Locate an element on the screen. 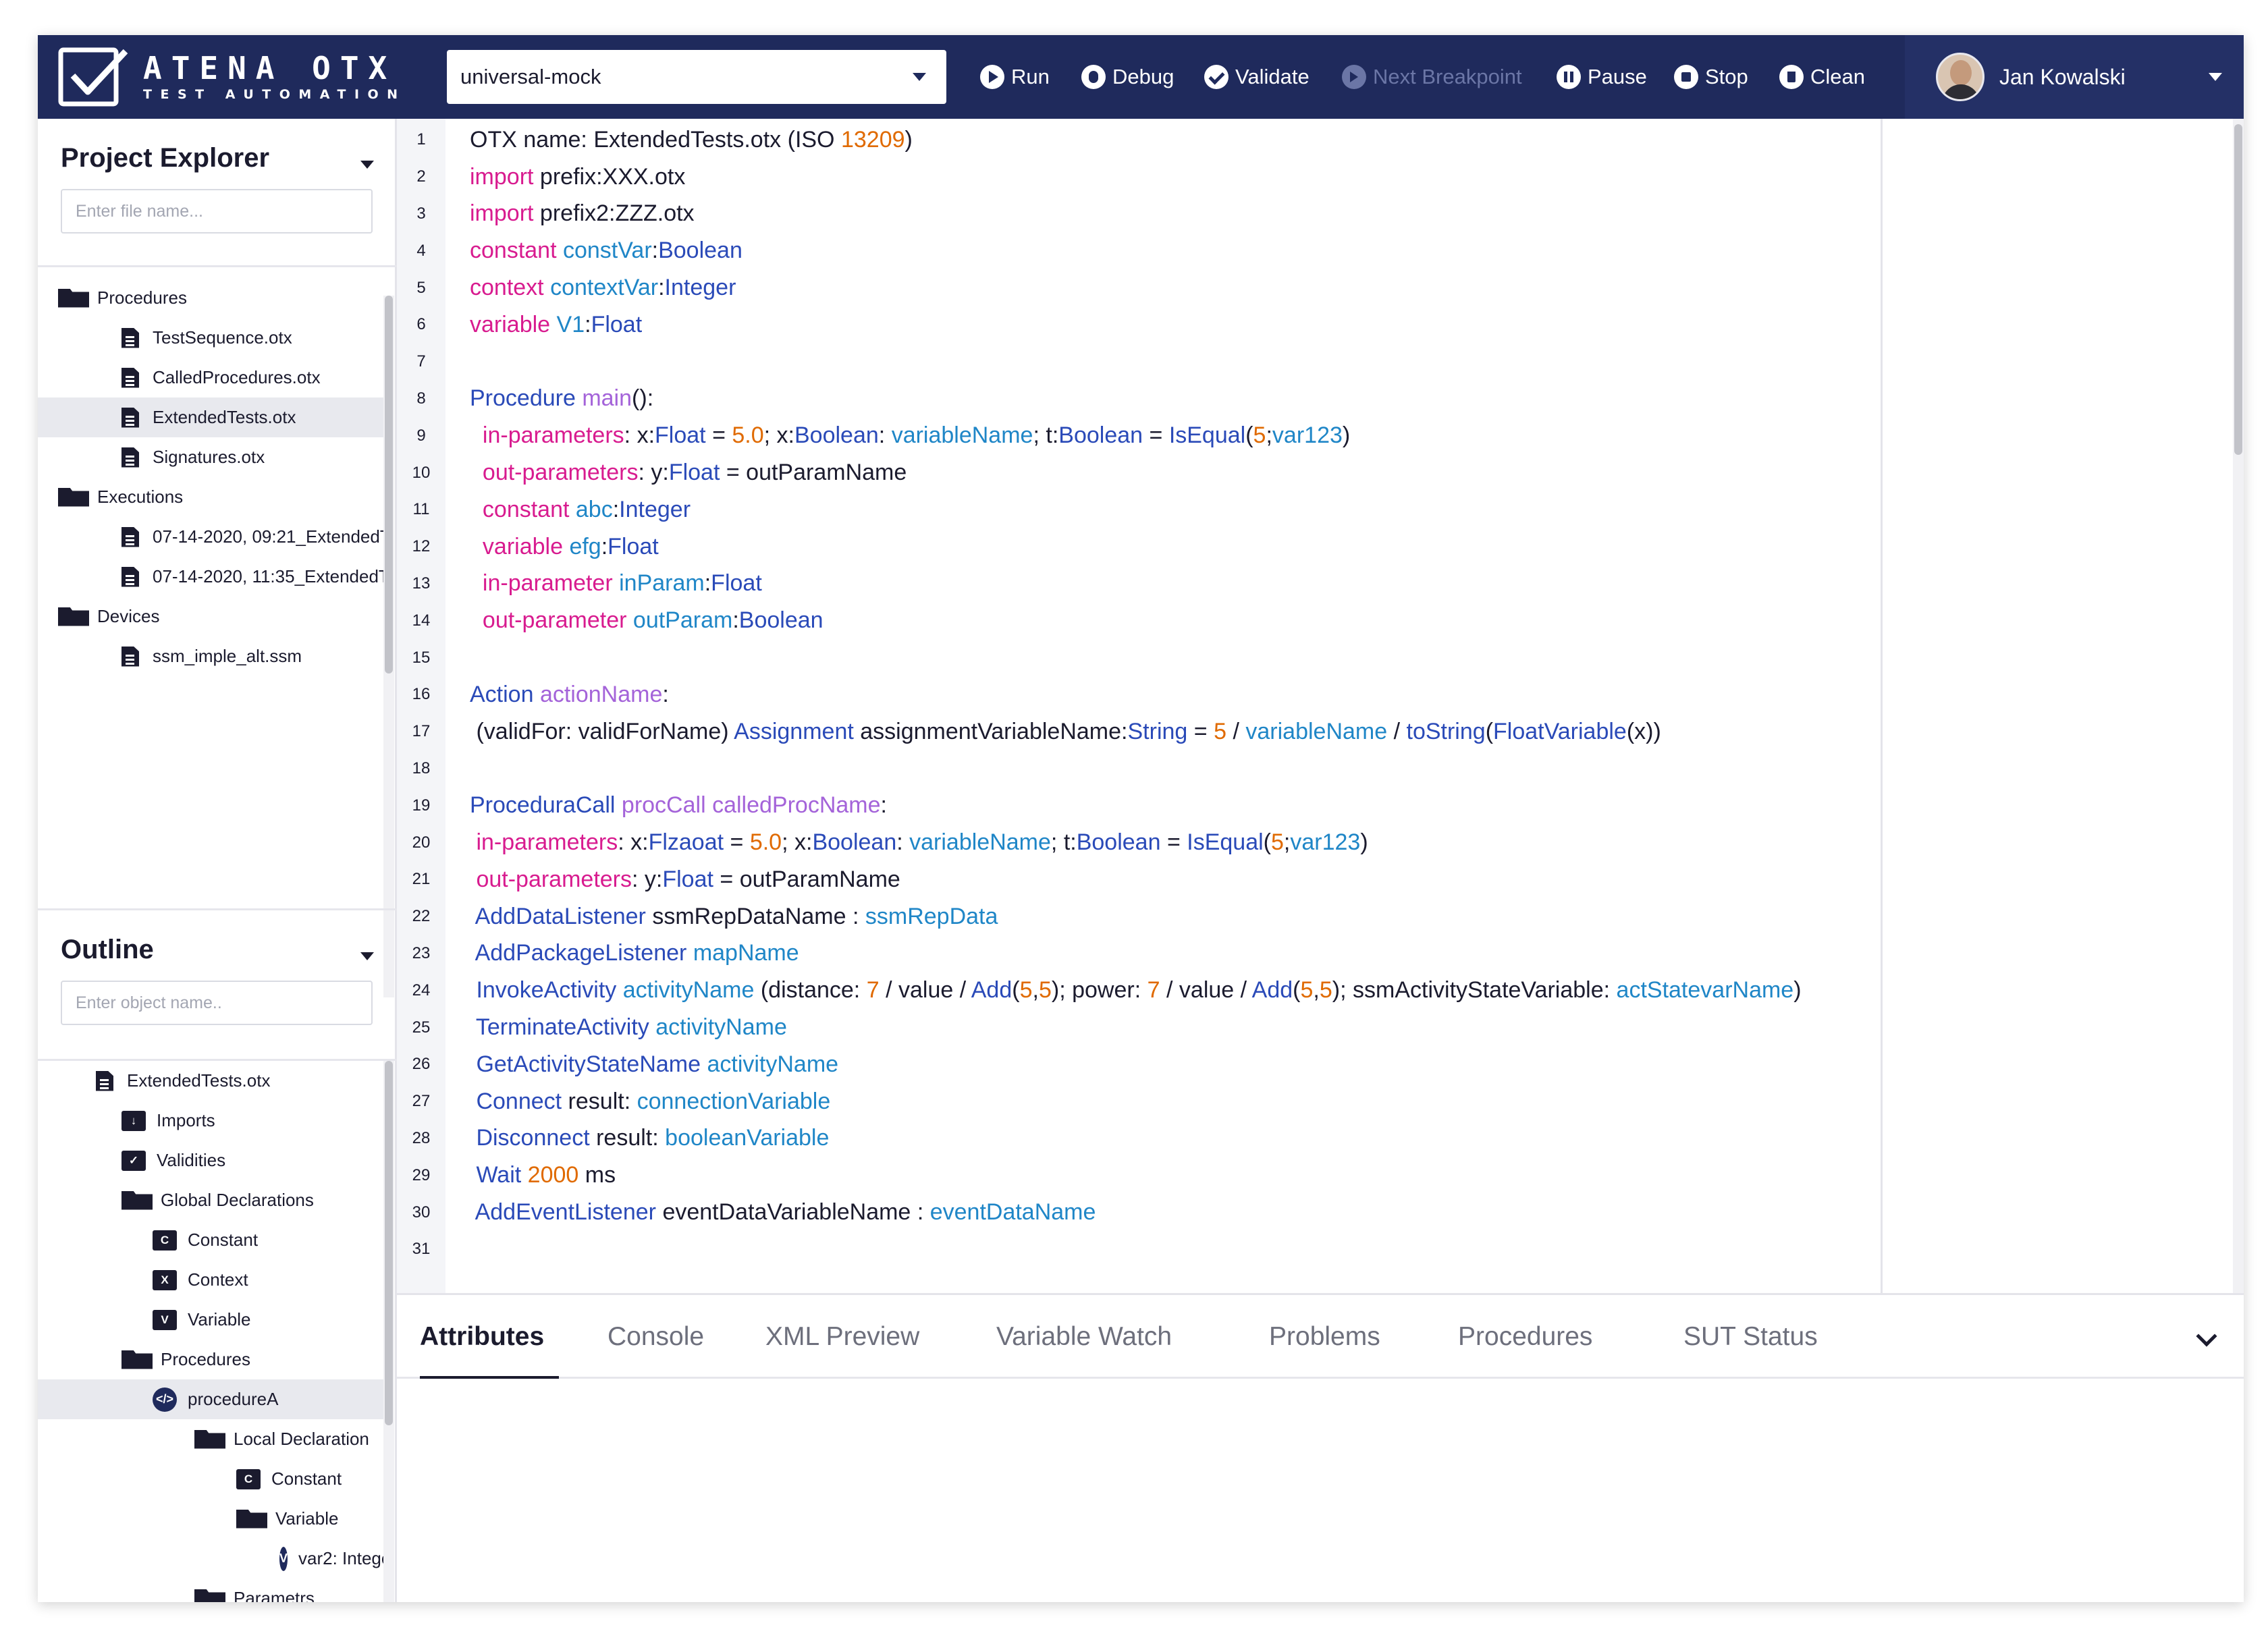  outline-scrollbar is located at coordinates (388, 1331).